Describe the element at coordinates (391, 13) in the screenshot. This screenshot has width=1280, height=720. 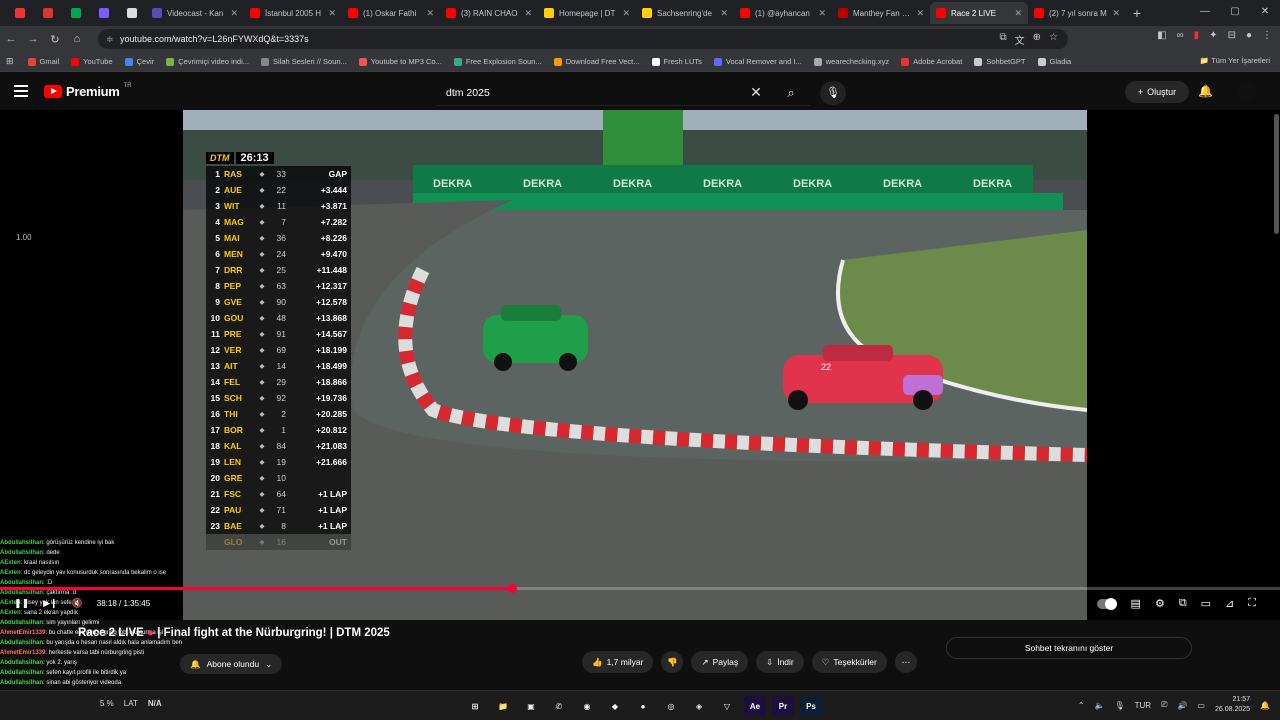
I see `browser-tab: (1) Oskar Fathi ✕` at that location.